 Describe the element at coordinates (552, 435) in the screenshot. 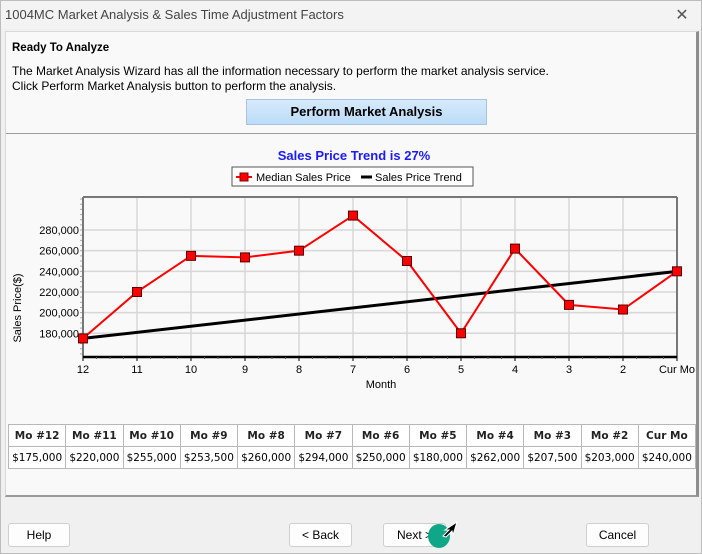

I see `column-header: Mo #3` at that location.